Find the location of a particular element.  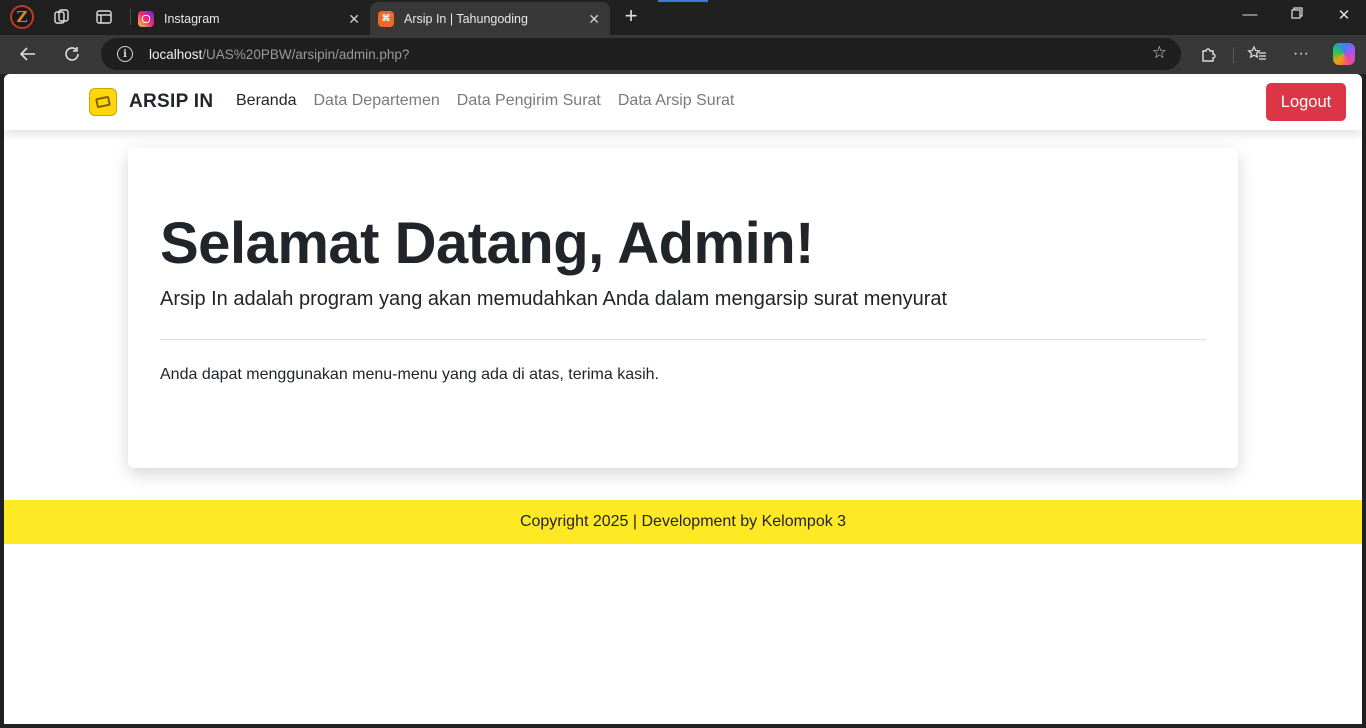

tab-separator is located at coordinates (130, 17).